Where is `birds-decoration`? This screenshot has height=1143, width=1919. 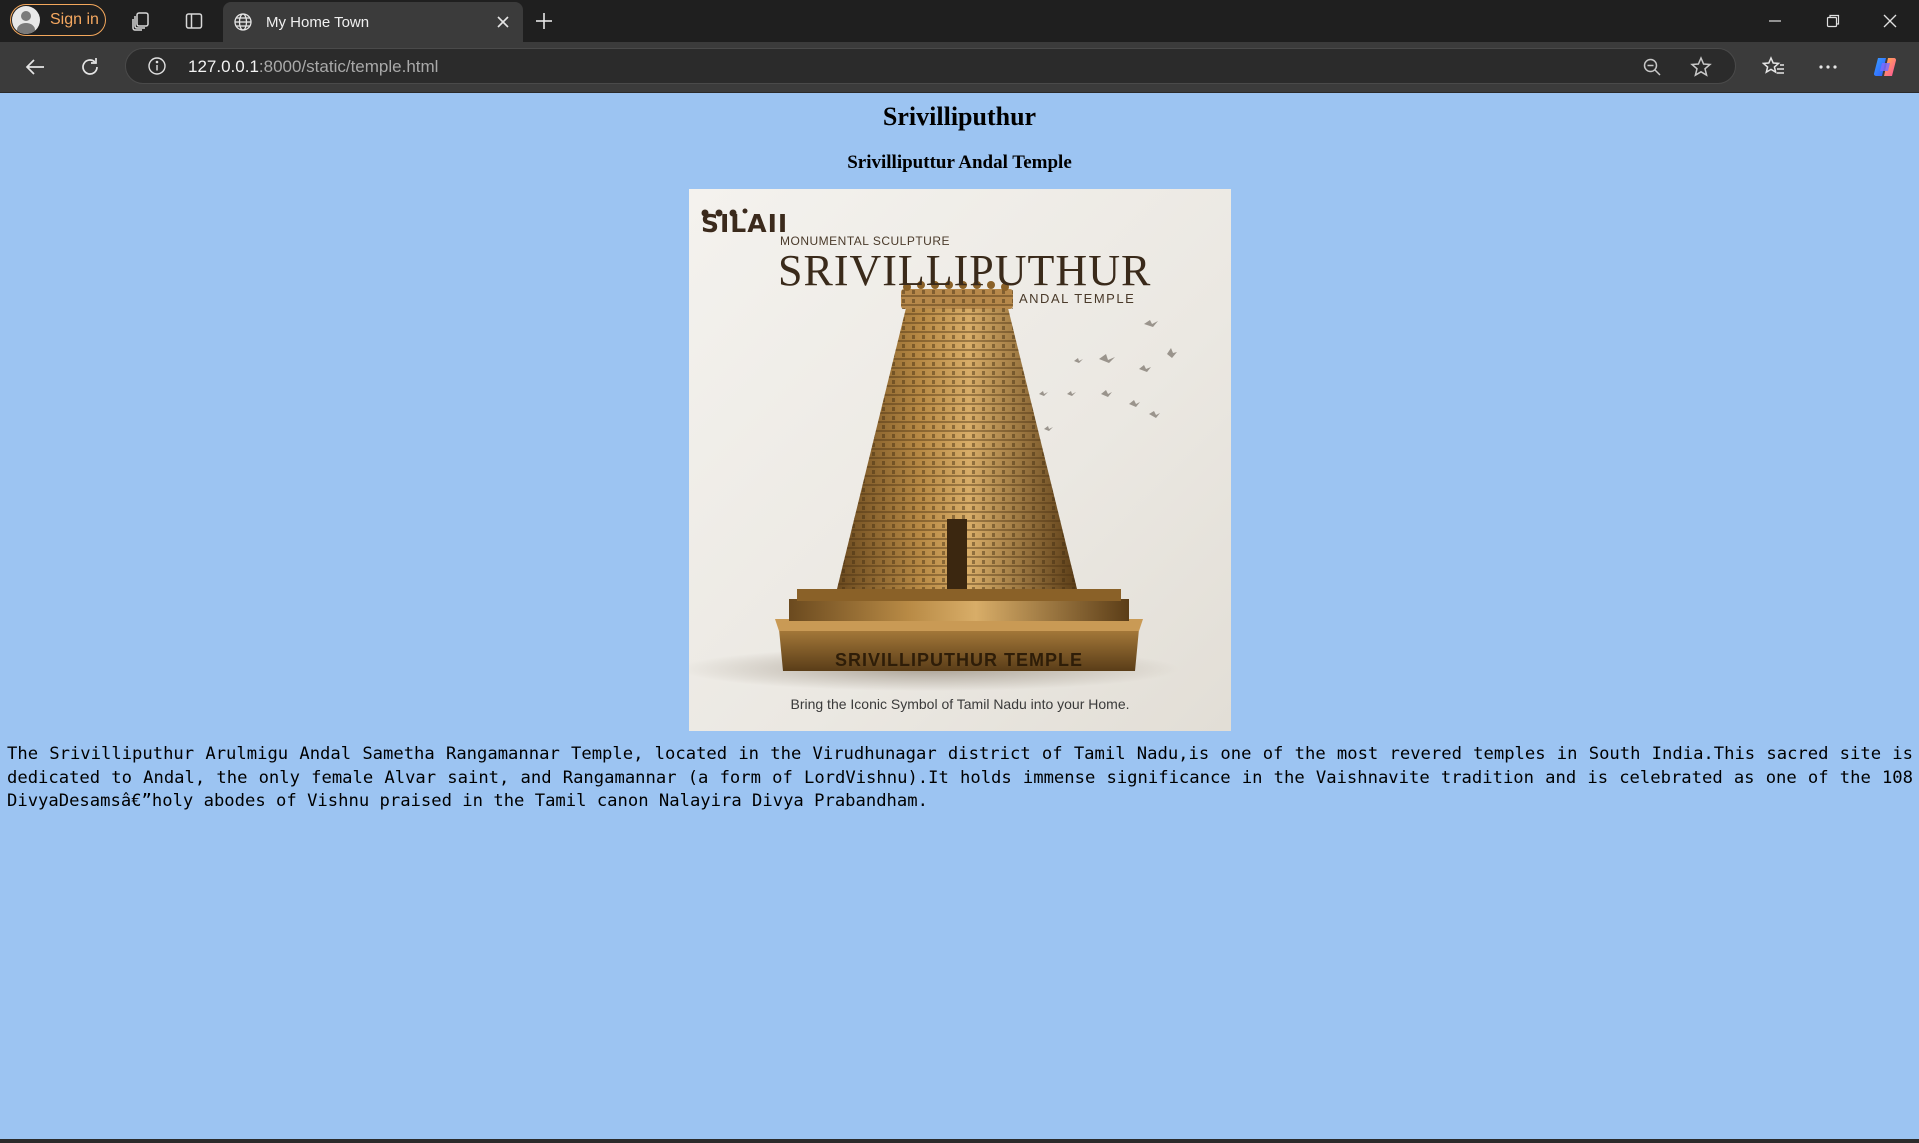
birds-decoration is located at coordinates (1108, 375).